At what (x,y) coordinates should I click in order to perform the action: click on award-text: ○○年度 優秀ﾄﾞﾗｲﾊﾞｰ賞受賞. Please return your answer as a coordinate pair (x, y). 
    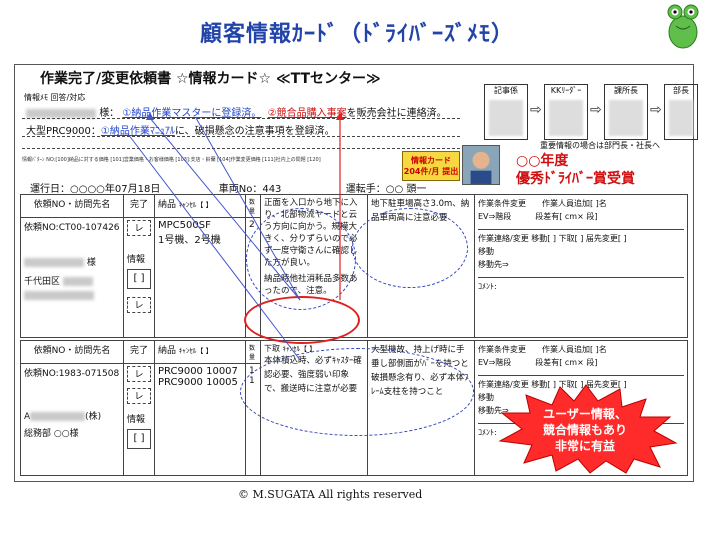
    Looking at the image, I should click on (575, 170).